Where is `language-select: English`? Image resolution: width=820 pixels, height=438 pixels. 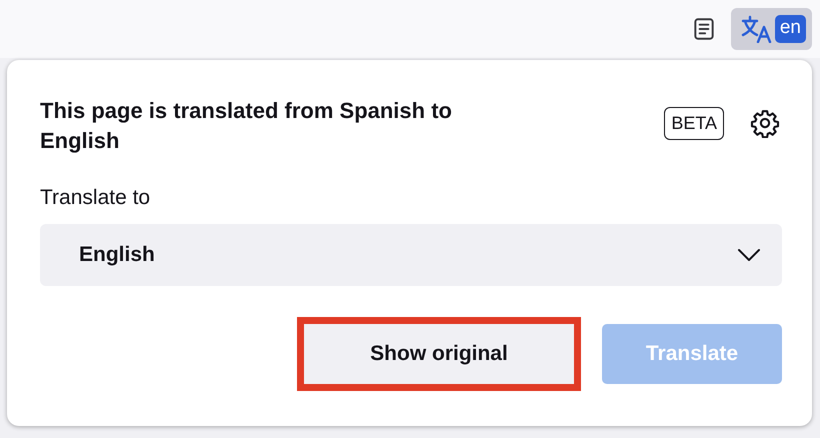 language-select: English is located at coordinates (411, 255).